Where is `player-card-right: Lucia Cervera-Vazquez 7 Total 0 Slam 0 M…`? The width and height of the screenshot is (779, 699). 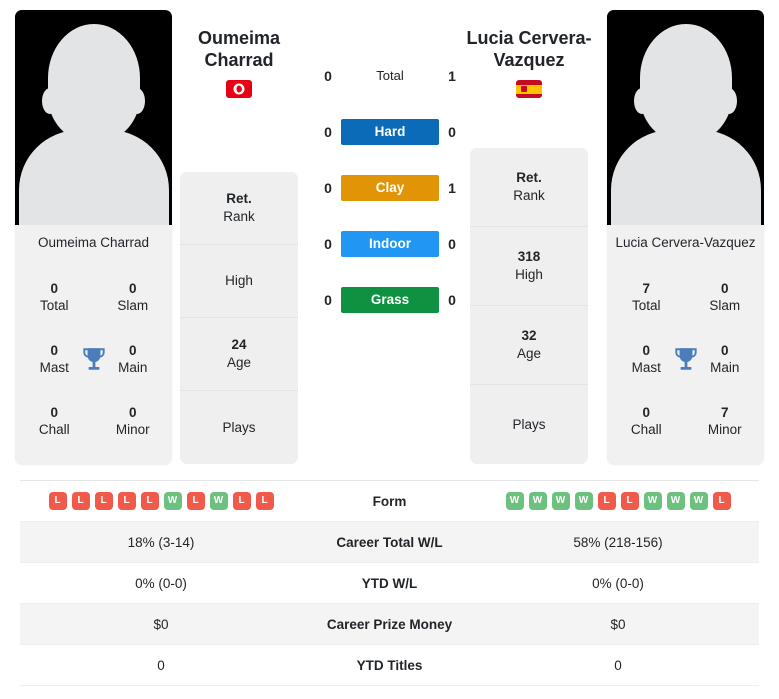 player-card-right: Lucia Cervera-Vazquez 7 Total 0 Slam 0 M… is located at coordinates (685, 237).